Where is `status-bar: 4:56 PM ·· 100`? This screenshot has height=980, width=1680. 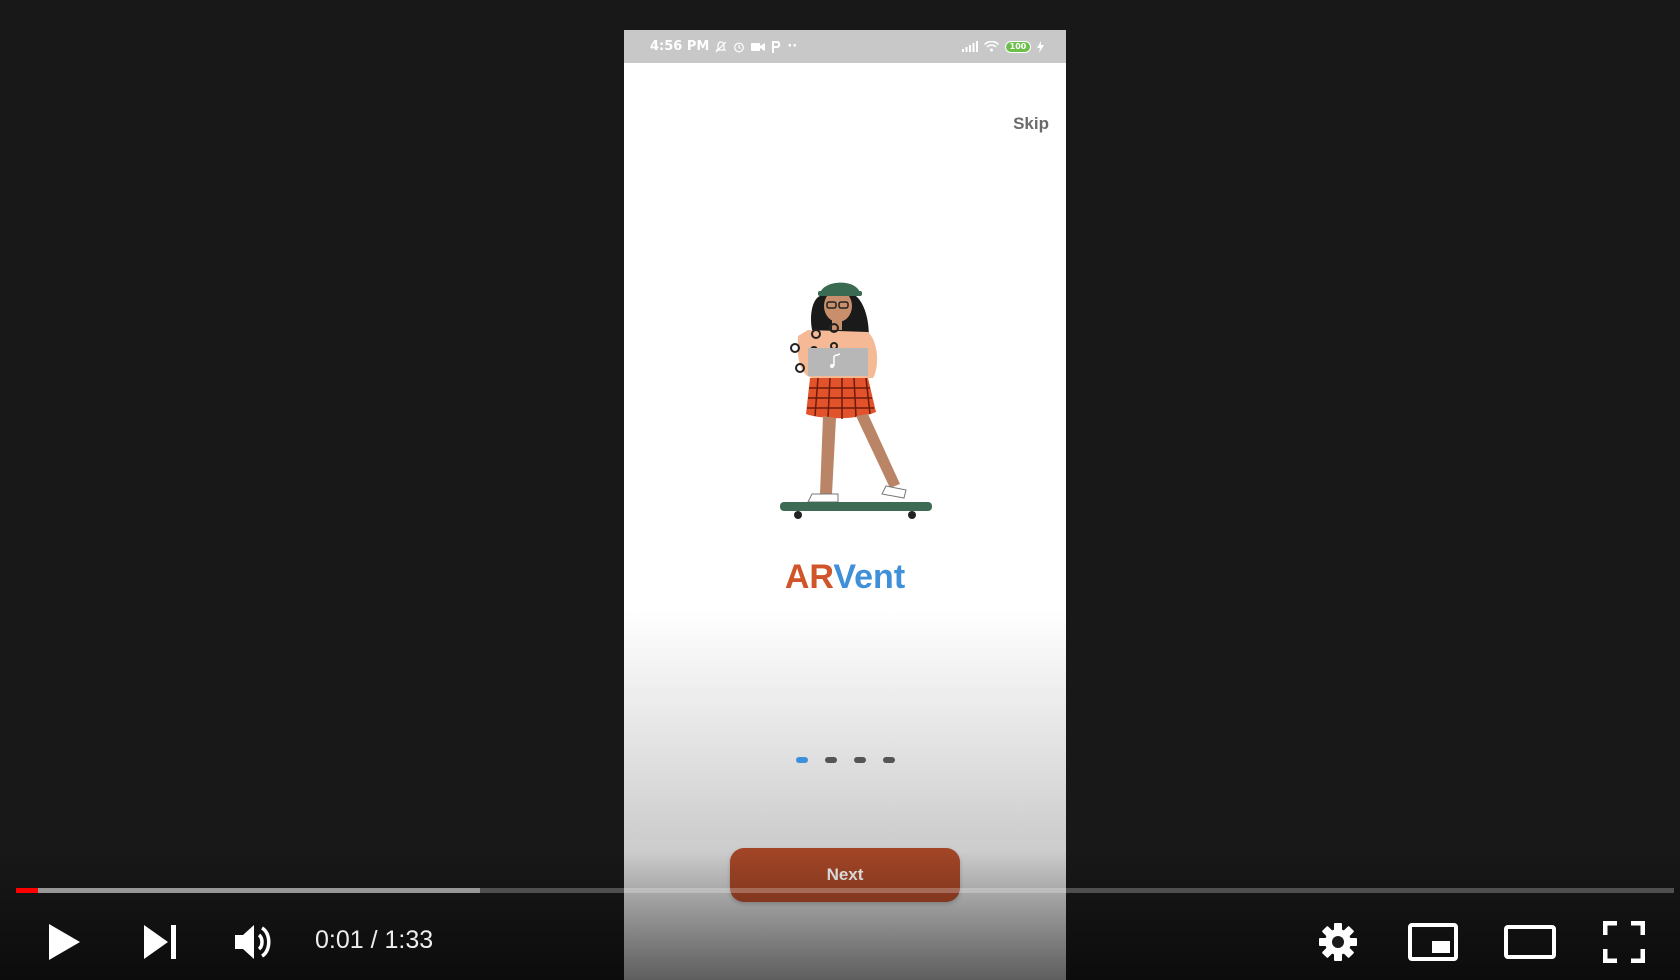
status-bar: 4:56 PM ·· 100 is located at coordinates (845, 46).